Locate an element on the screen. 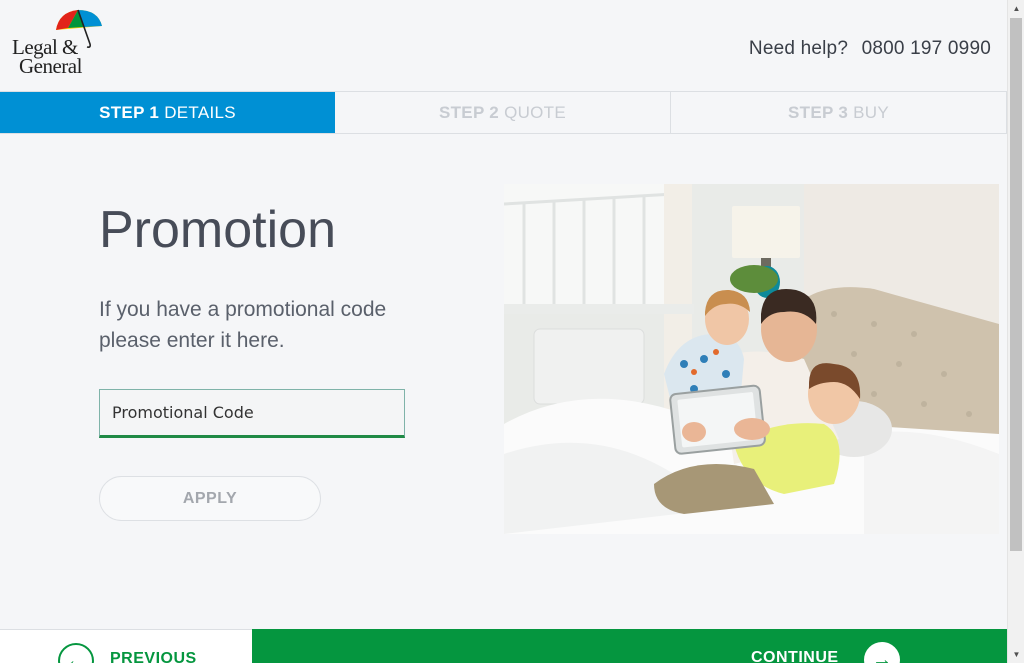 The height and width of the screenshot is (663, 1024). vertical-scrollbar: ▲ ▼ is located at coordinates (1015, 331).